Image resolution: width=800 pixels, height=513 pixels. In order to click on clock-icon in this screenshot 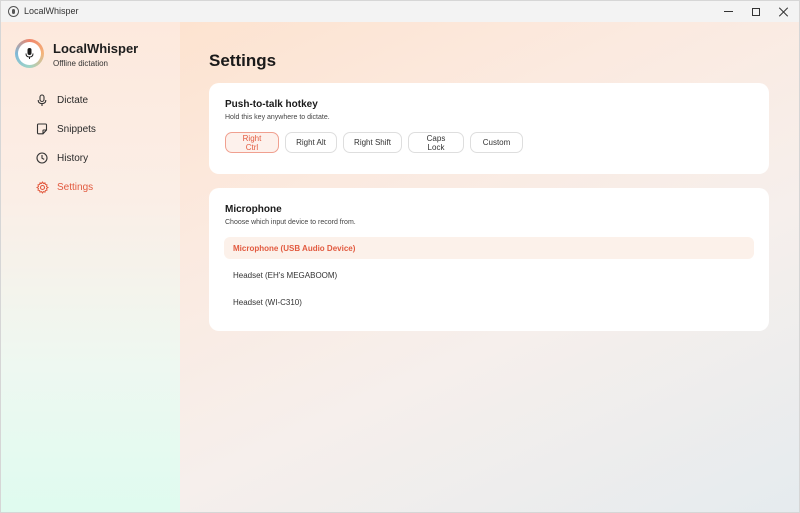, I will do `click(42, 158)`.